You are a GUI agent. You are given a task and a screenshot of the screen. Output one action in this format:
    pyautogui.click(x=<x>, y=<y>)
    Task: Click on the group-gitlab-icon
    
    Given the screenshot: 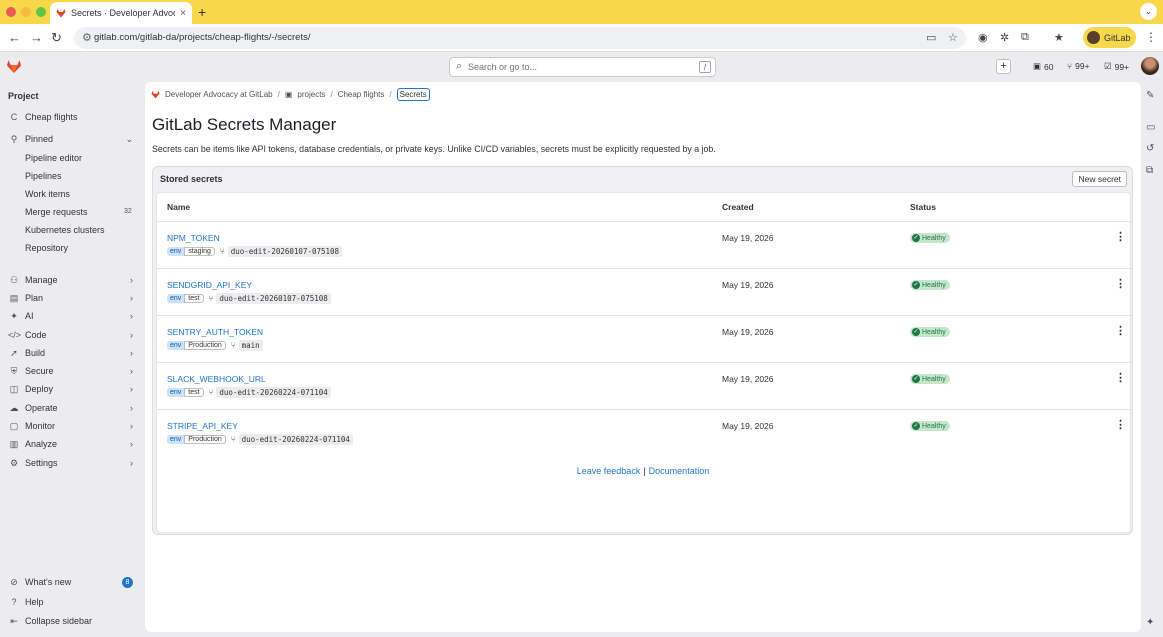 What is the action you would take?
    pyautogui.click(x=155, y=94)
    